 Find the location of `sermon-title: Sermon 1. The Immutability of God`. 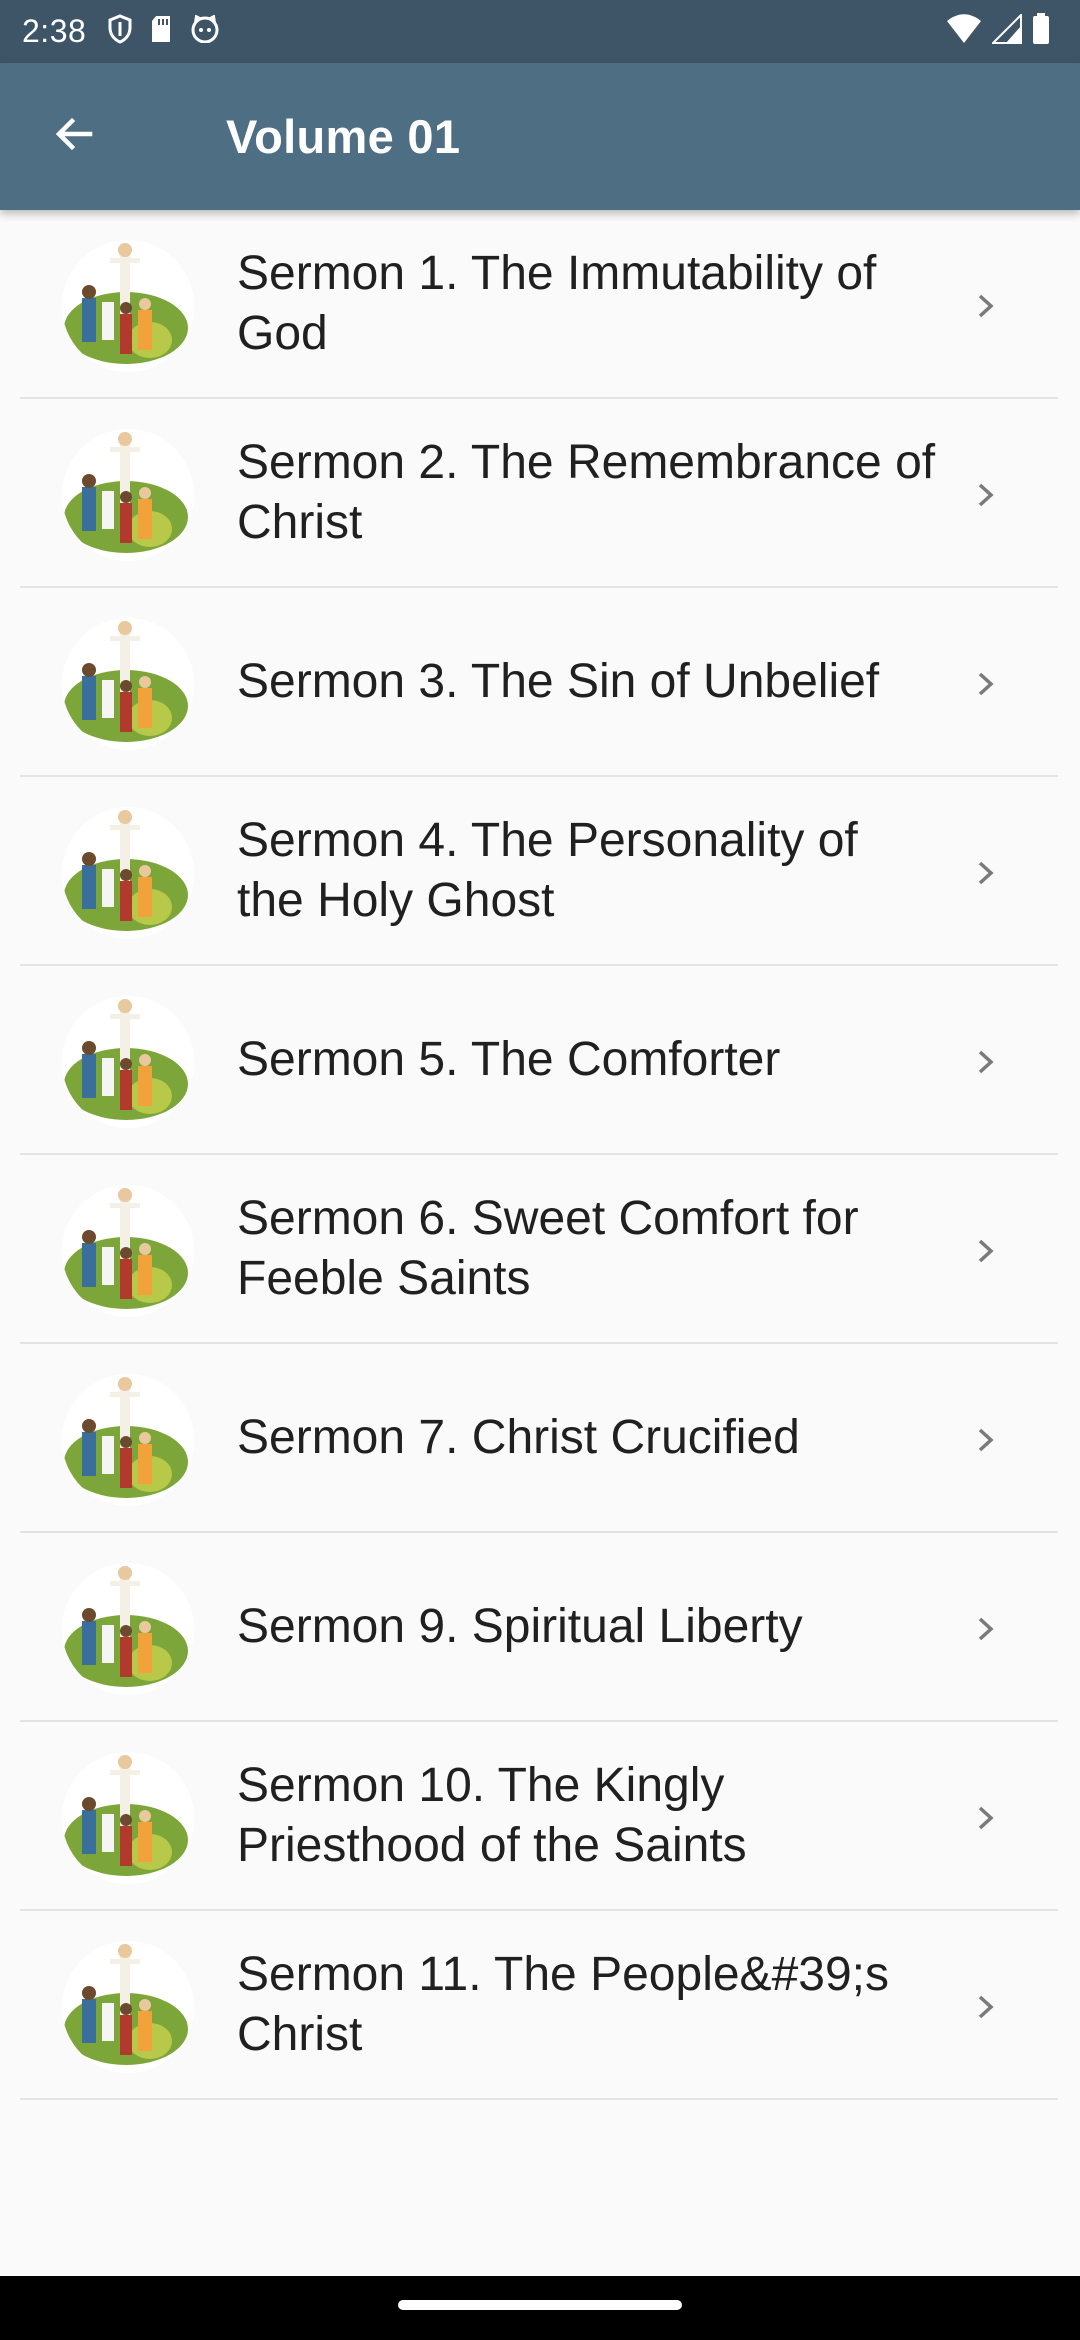

sermon-title: Sermon 1. The Immutability of God is located at coordinates (557, 303).